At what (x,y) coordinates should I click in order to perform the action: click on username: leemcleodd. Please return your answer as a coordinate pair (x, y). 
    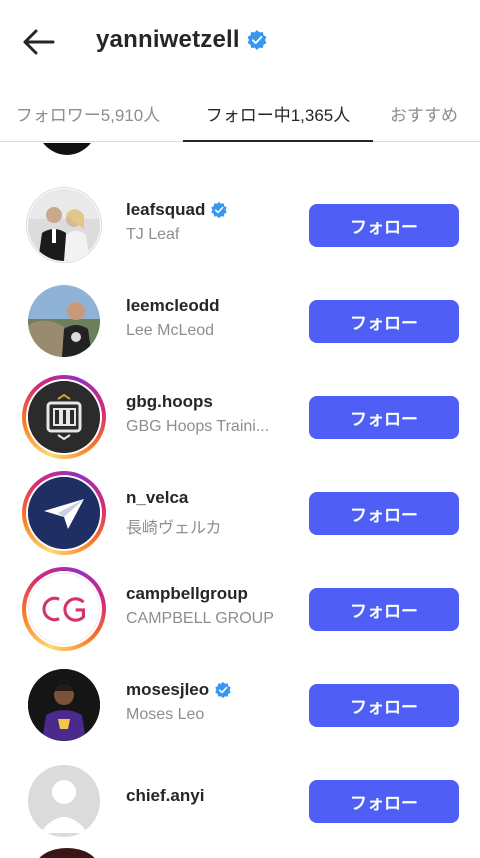
    Looking at the image, I should click on (173, 306).